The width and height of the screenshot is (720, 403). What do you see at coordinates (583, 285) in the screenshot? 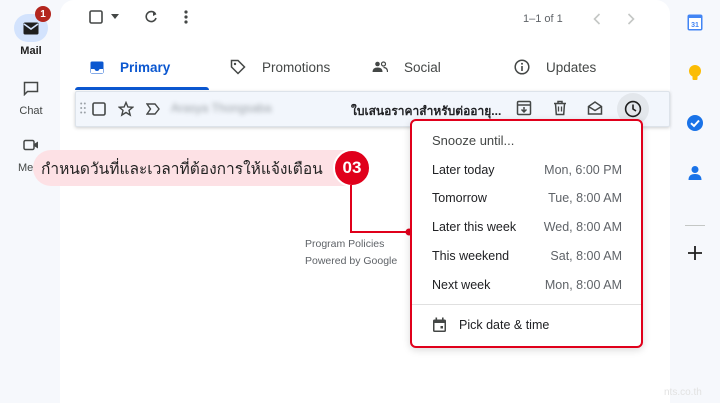
I see `snooze-option-time: Mon, 8:00 AM` at bounding box center [583, 285].